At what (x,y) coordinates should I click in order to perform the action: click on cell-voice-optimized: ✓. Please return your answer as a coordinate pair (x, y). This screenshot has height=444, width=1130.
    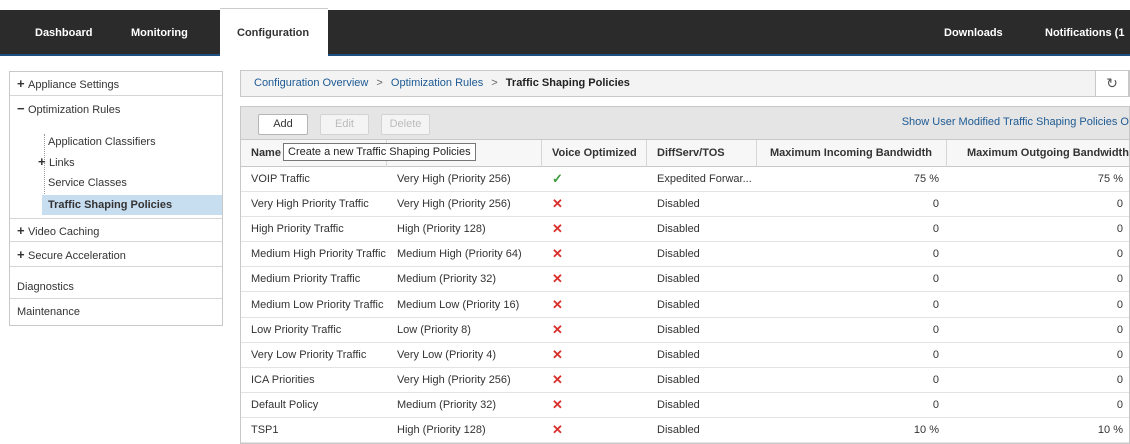
    Looking at the image, I should click on (594, 179).